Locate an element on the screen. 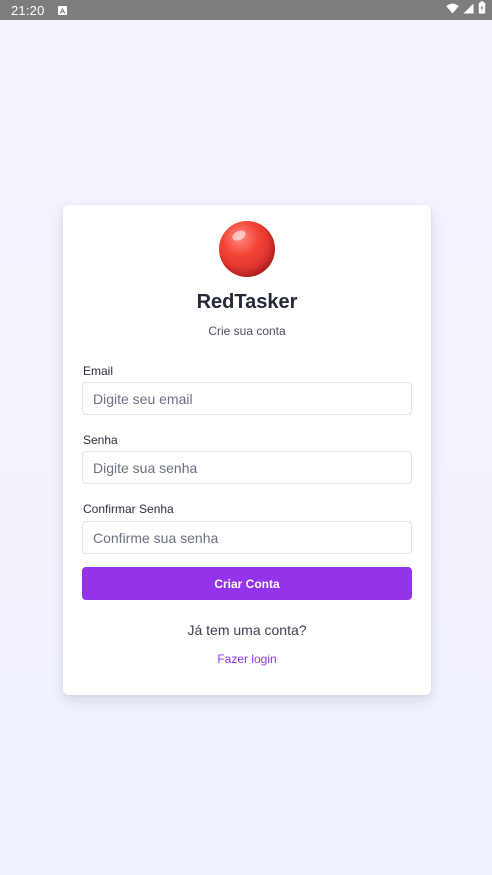 The height and width of the screenshot is (875, 492). email-label: Email is located at coordinates (98, 371).